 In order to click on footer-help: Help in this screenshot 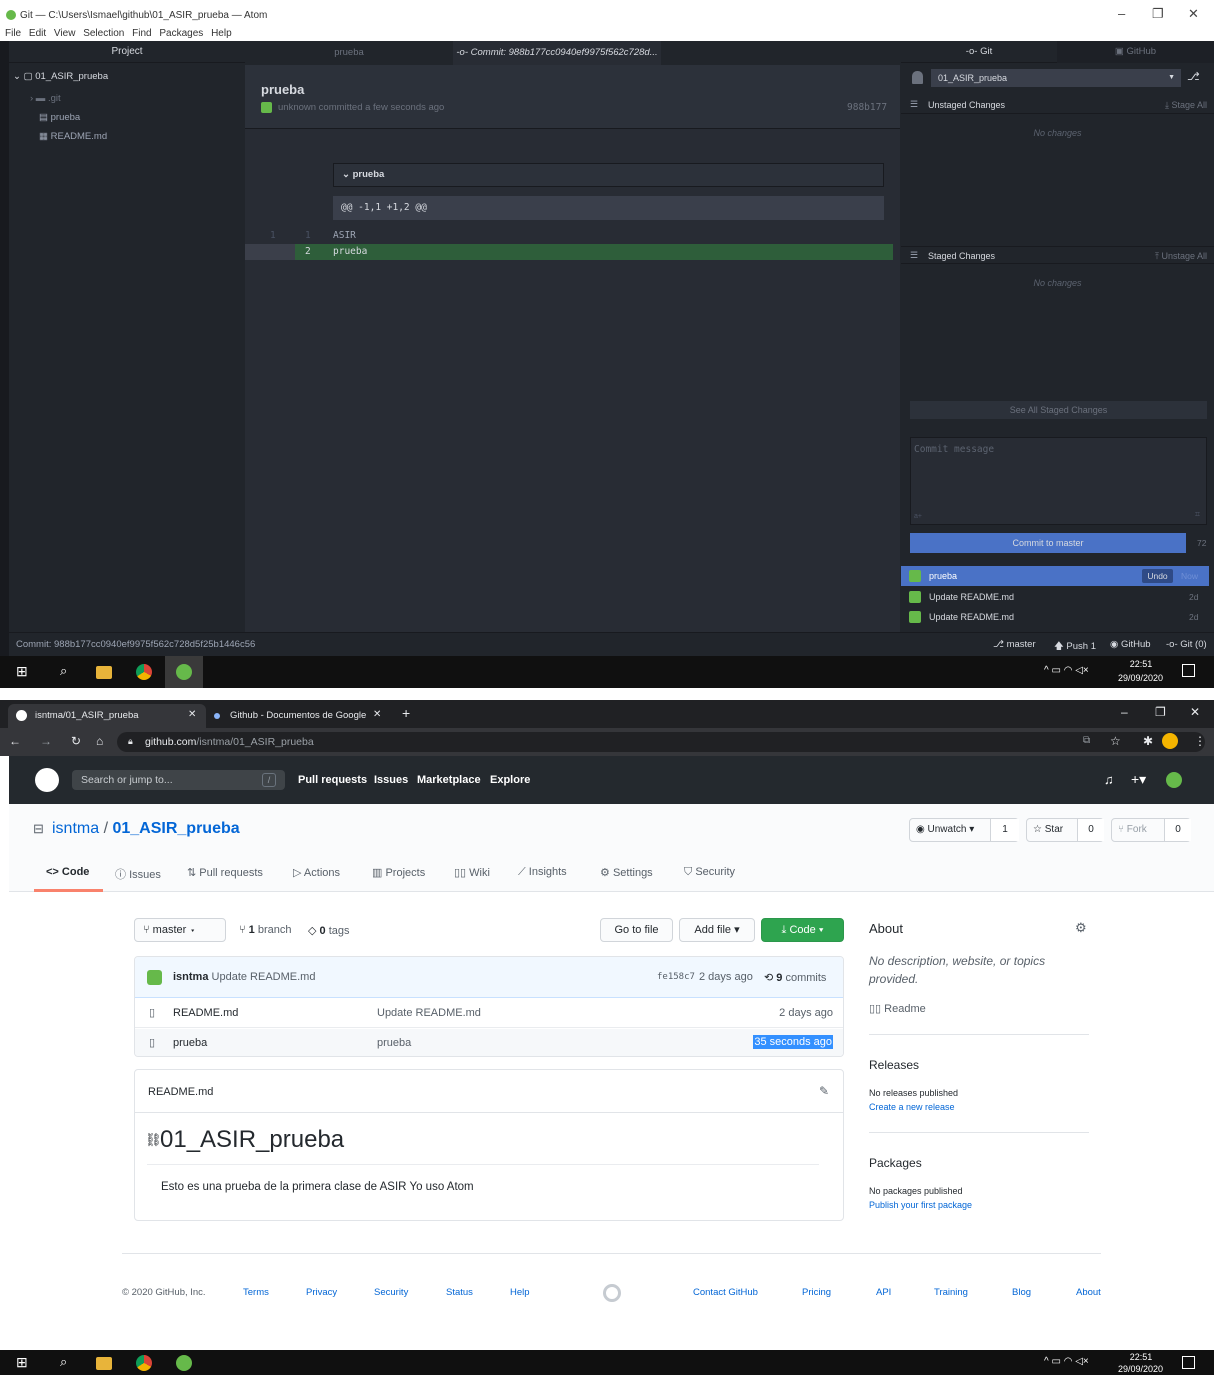, I will do `click(520, 1292)`.